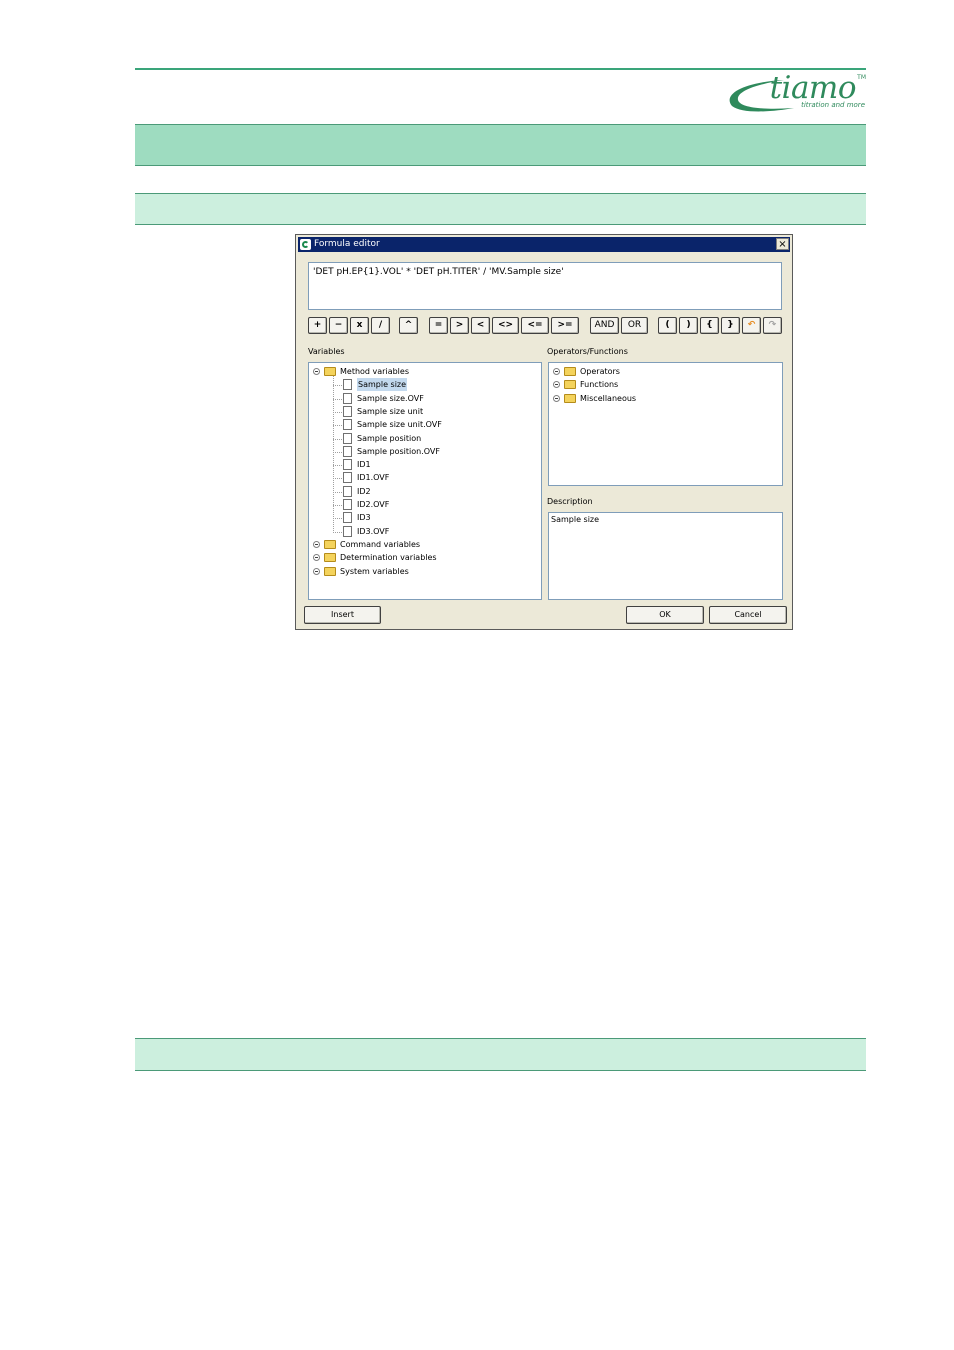 The height and width of the screenshot is (1350, 954). Describe the element at coordinates (782, 244) in the screenshot. I see `close-button: ×` at that location.